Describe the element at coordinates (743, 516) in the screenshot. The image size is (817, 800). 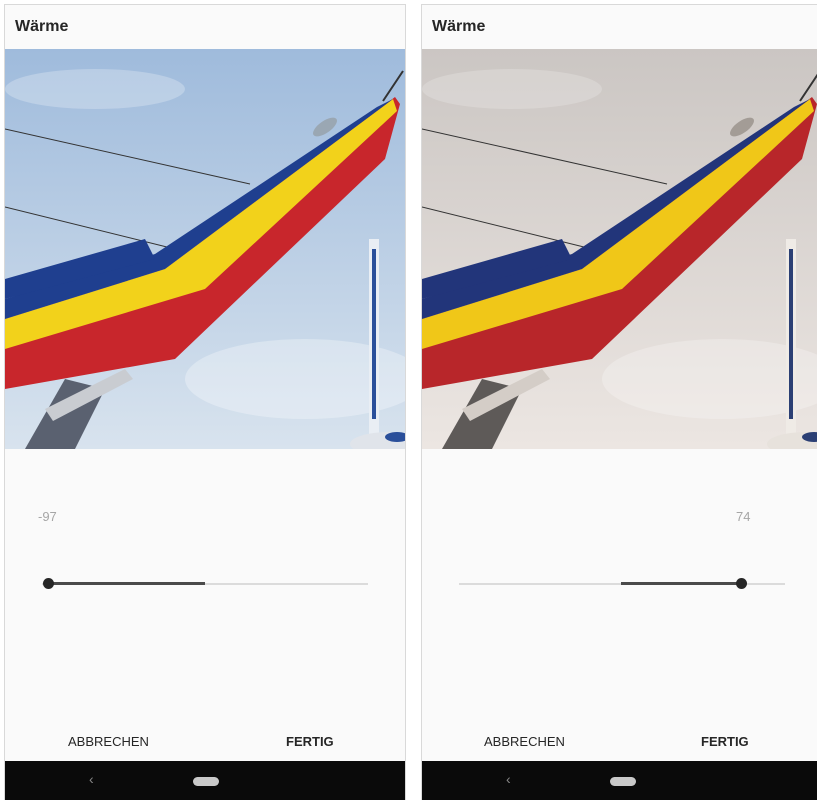
I see `slider-value: 74` at that location.